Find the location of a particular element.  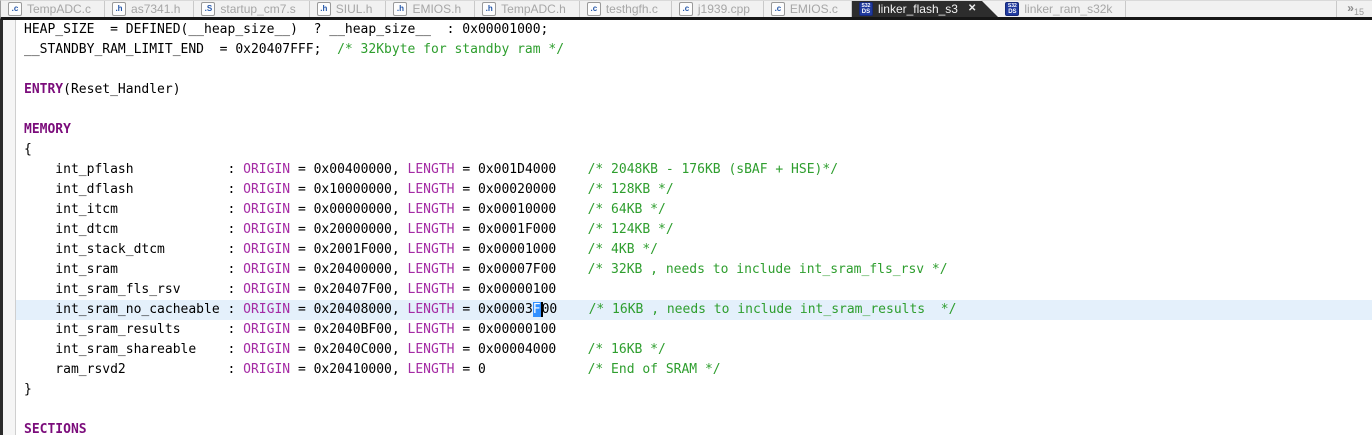

tab-linker_ram_s32k: S32 DS linker_ram_s32k is located at coordinates (1062, 9).